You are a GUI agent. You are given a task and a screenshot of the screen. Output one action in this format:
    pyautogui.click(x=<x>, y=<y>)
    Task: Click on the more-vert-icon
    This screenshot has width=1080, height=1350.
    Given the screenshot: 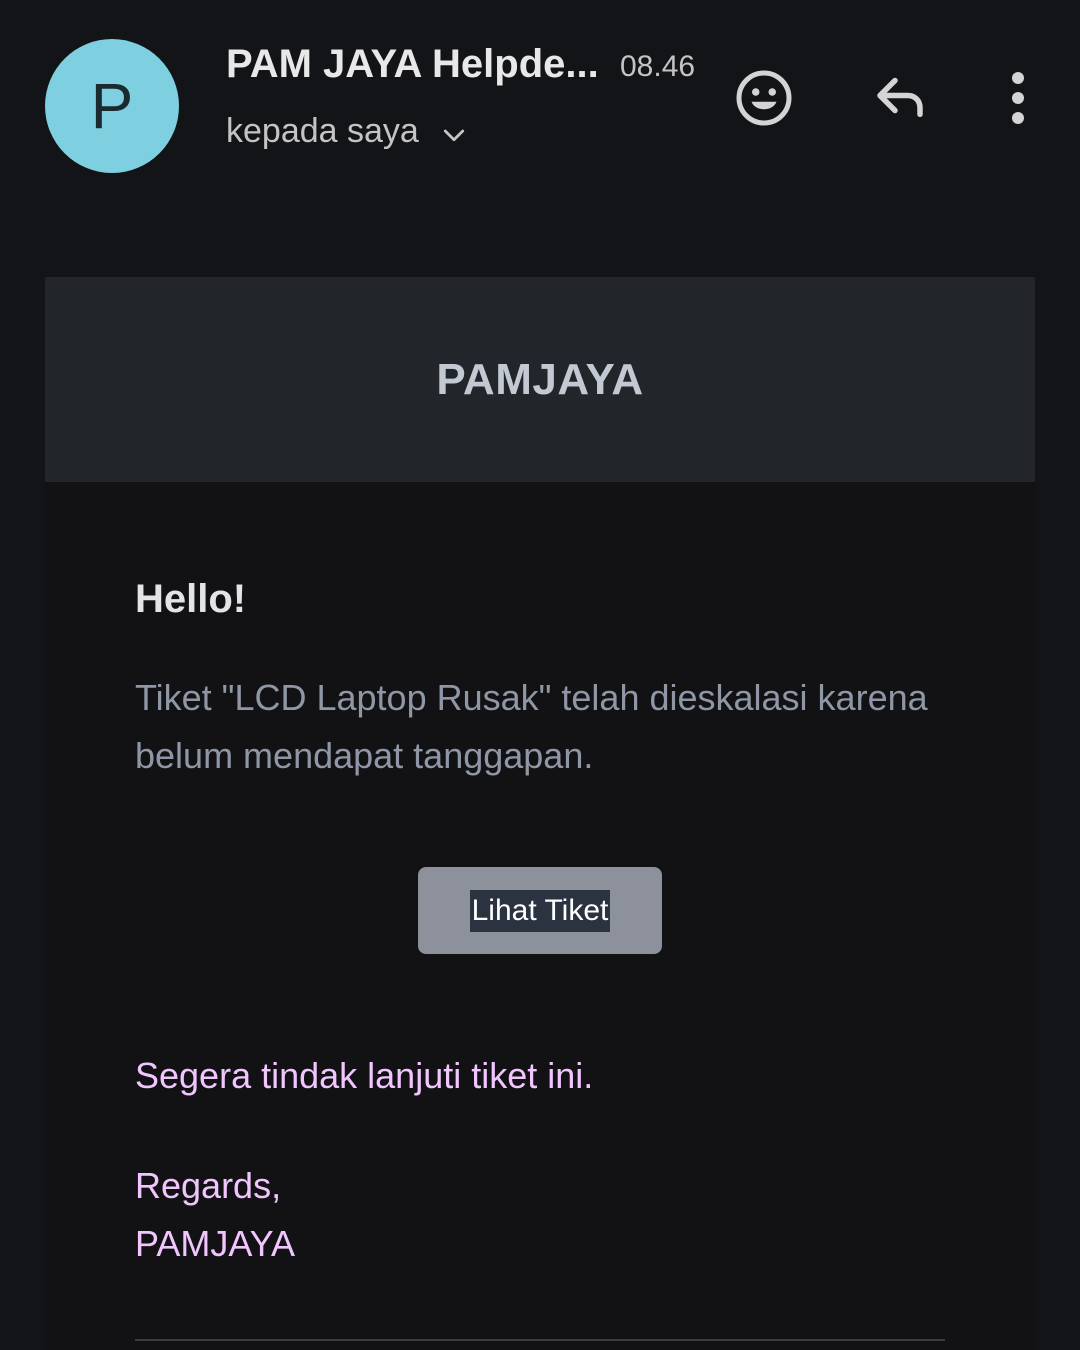 What is the action you would take?
    pyautogui.click(x=1018, y=98)
    